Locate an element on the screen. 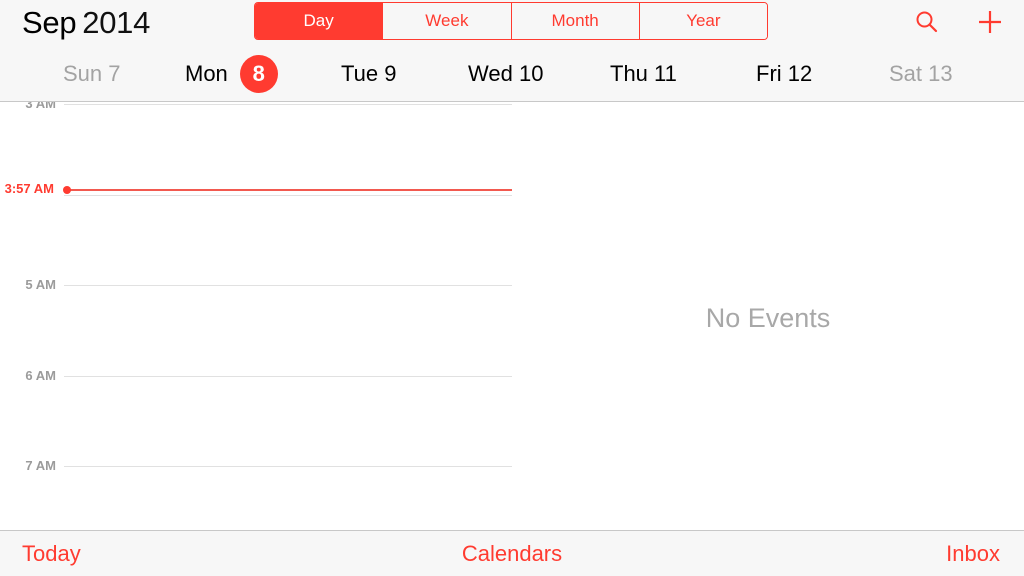  hour-row: 6 AM is located at coordinates (256, 375).